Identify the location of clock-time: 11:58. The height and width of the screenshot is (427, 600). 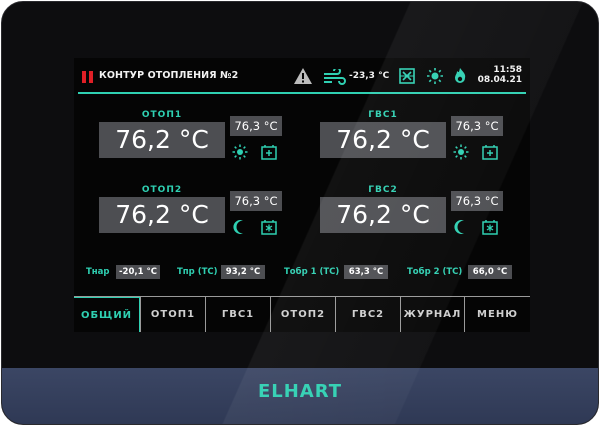
(507, 70).